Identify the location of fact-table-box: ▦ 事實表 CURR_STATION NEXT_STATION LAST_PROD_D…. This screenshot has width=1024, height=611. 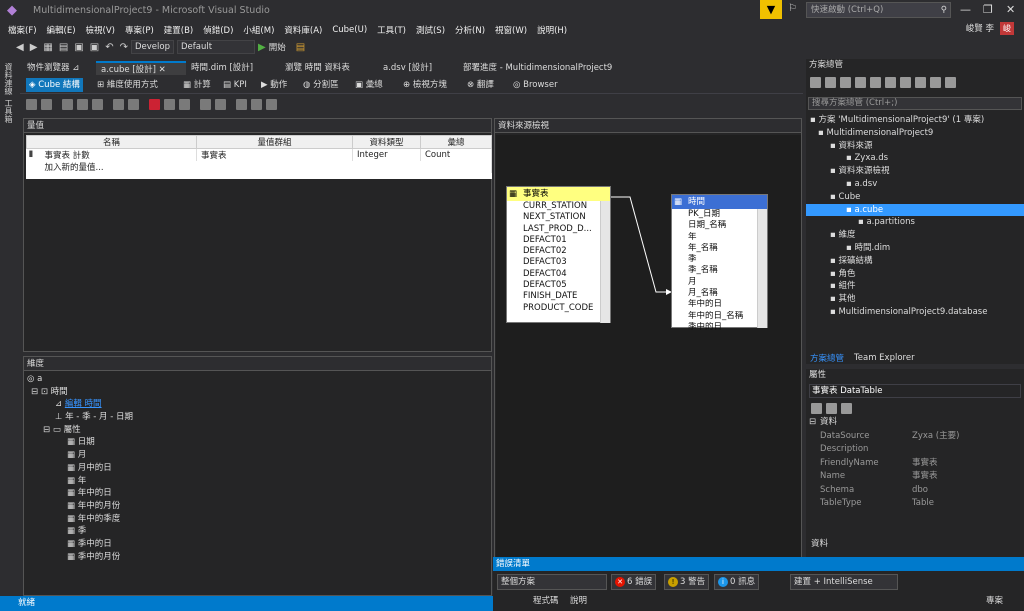
(558, 254).